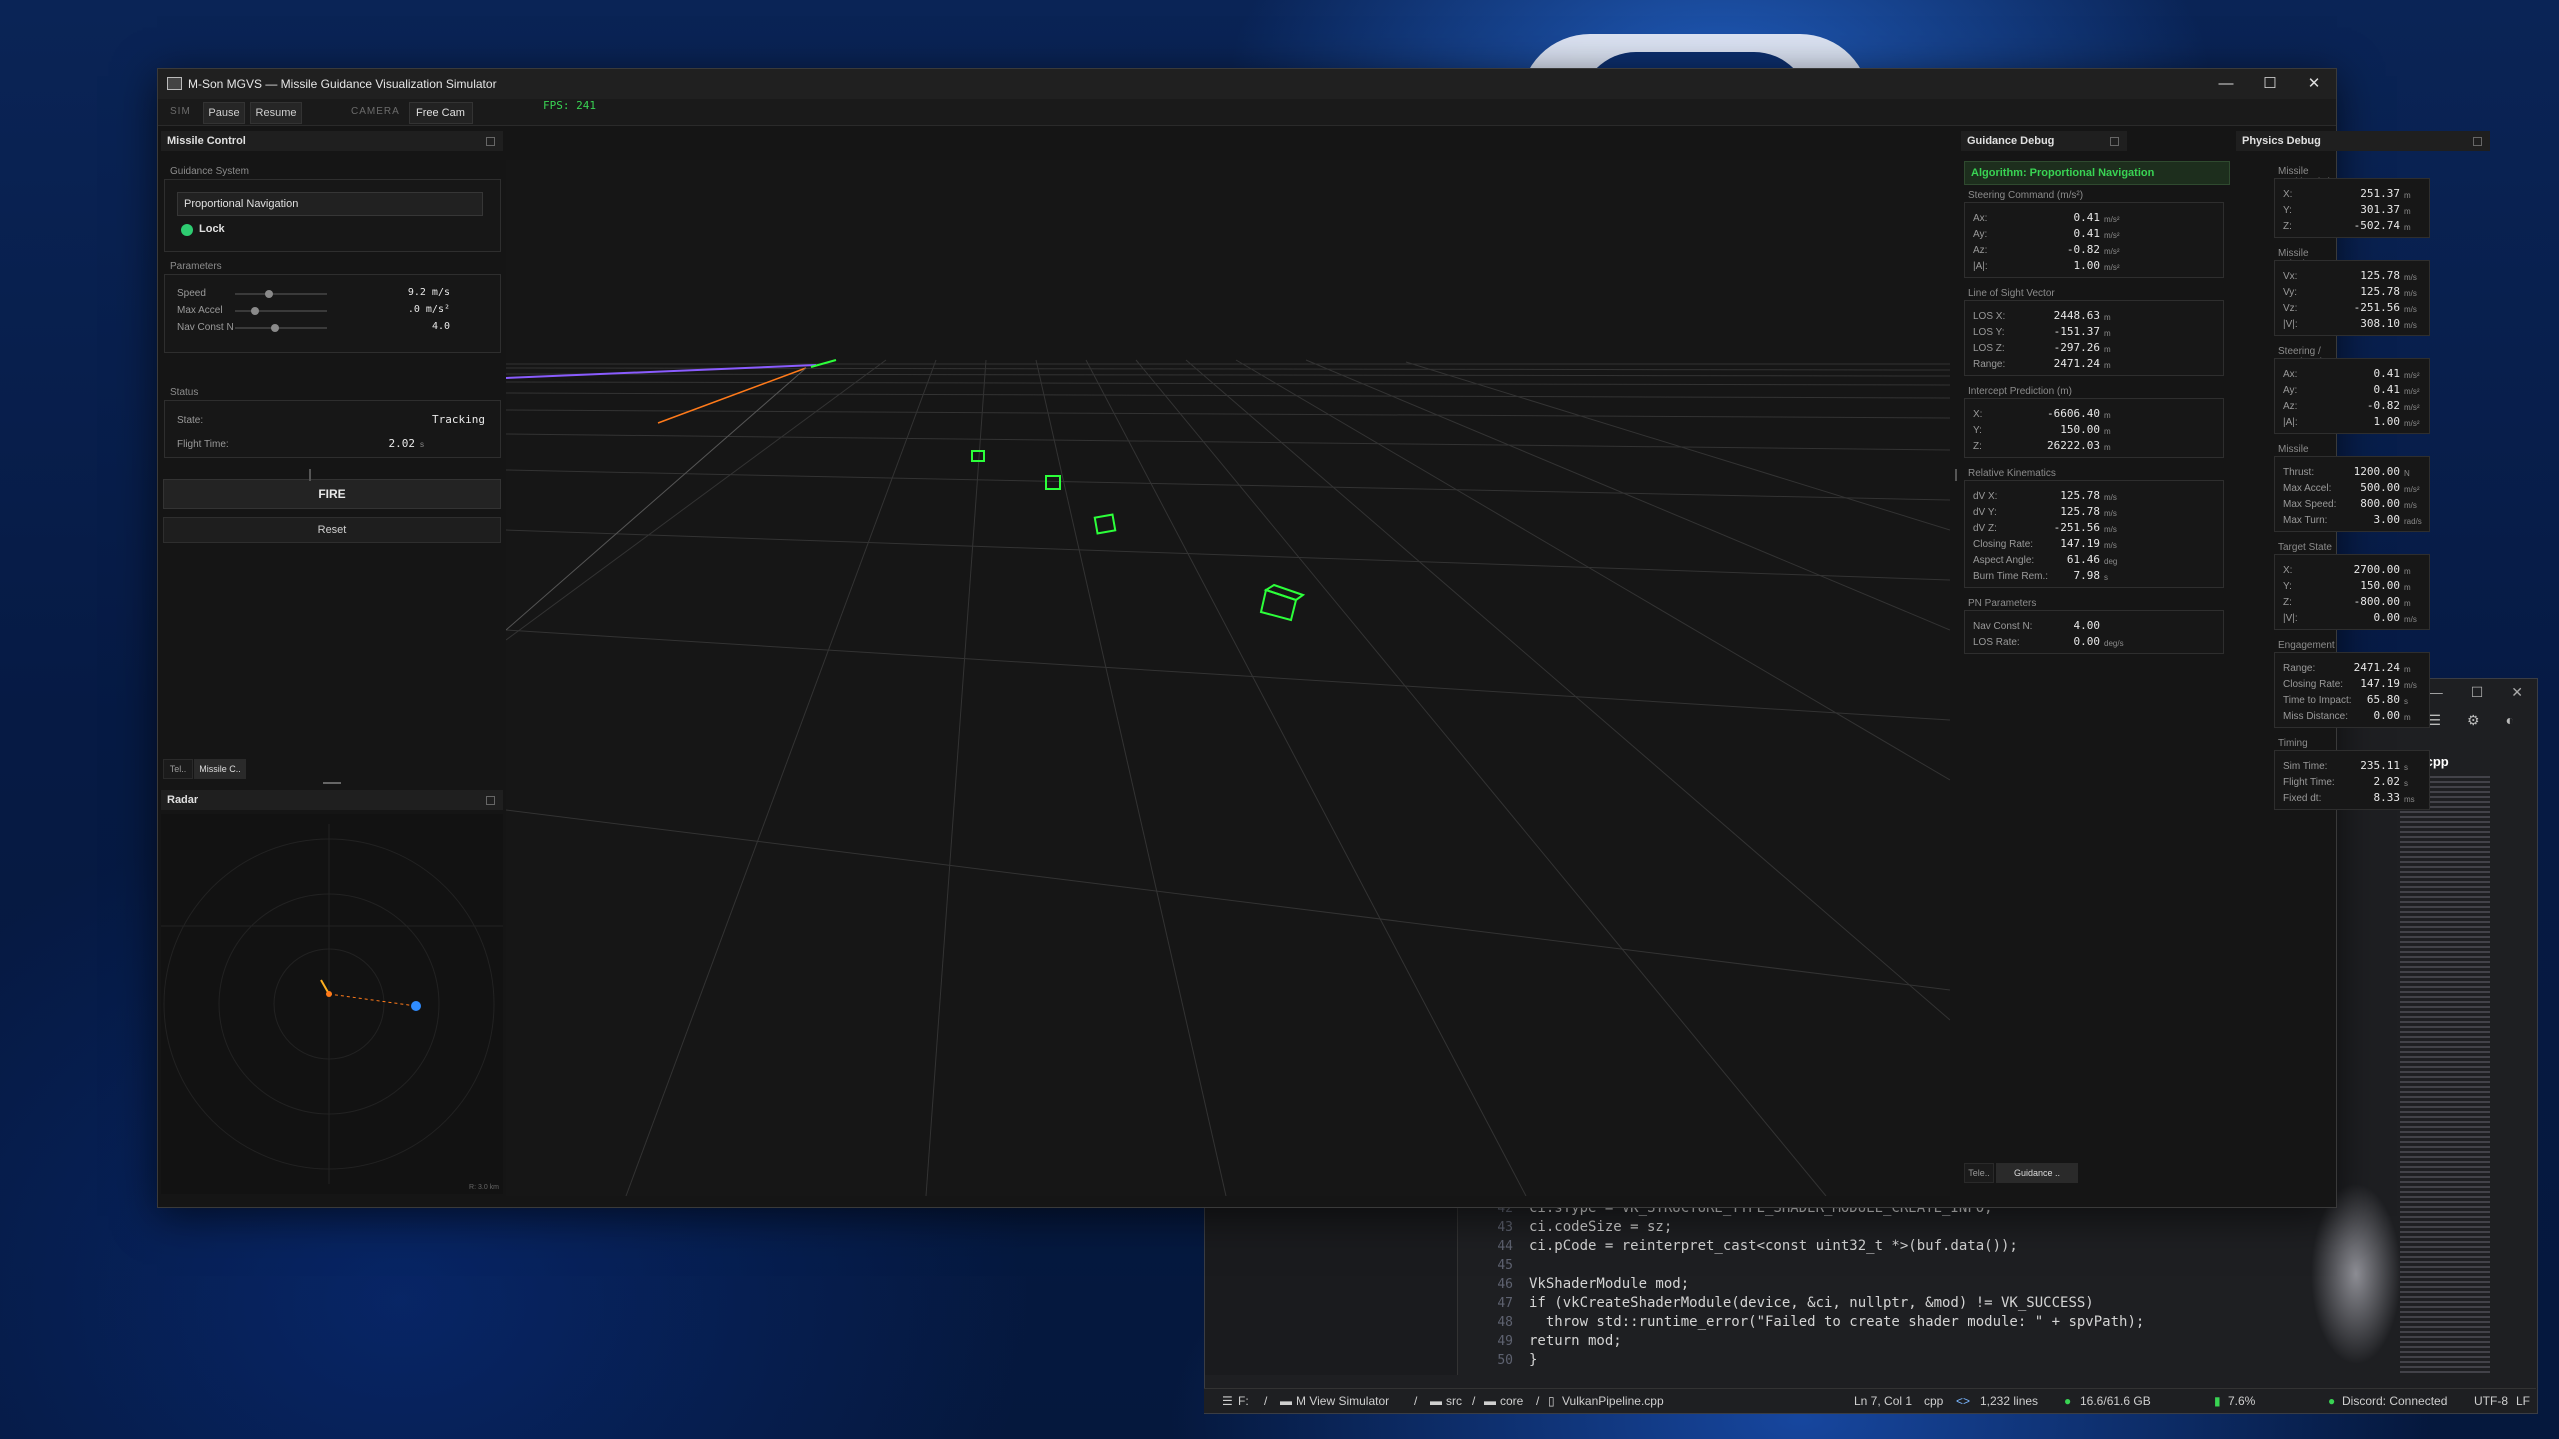 This screenshot has height=1439, width=2559. I want to click on status-folder-1: M View Simulator, so click(1342, 1401).